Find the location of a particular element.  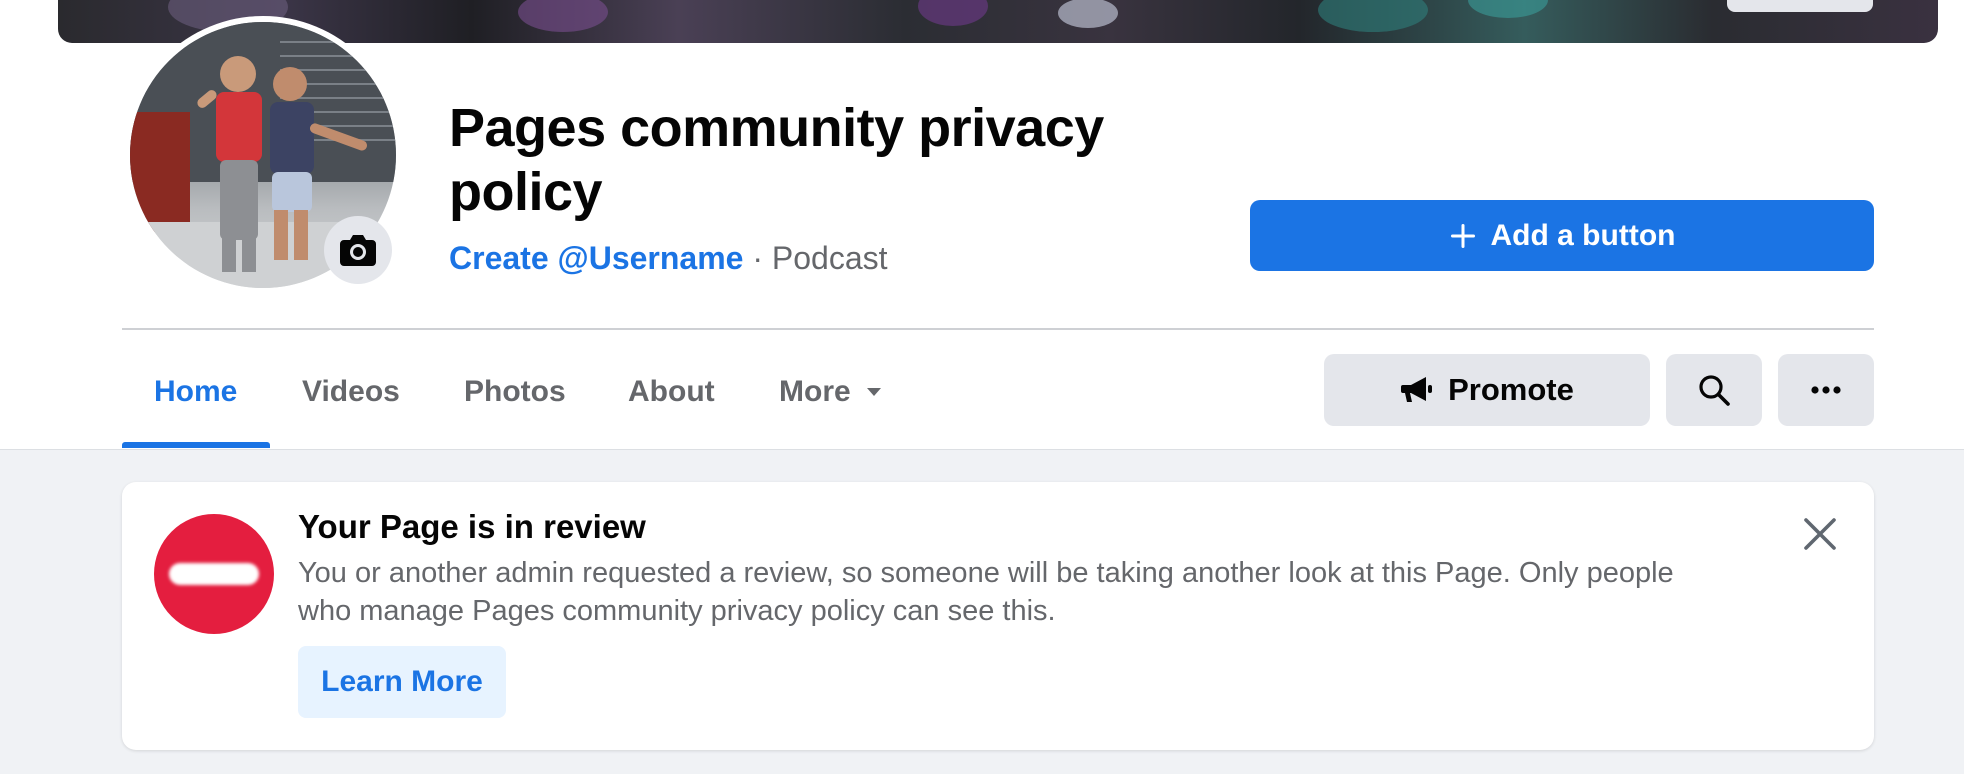

tab-about: About is located at coordinates (671, 392).